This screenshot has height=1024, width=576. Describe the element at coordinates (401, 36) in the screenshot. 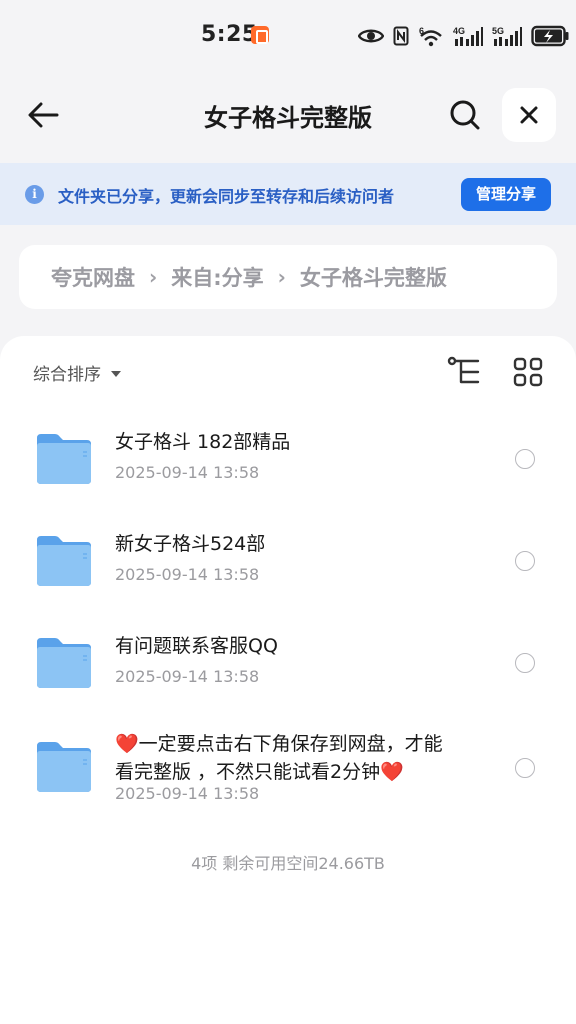

I see `nfc-icon` at that location.